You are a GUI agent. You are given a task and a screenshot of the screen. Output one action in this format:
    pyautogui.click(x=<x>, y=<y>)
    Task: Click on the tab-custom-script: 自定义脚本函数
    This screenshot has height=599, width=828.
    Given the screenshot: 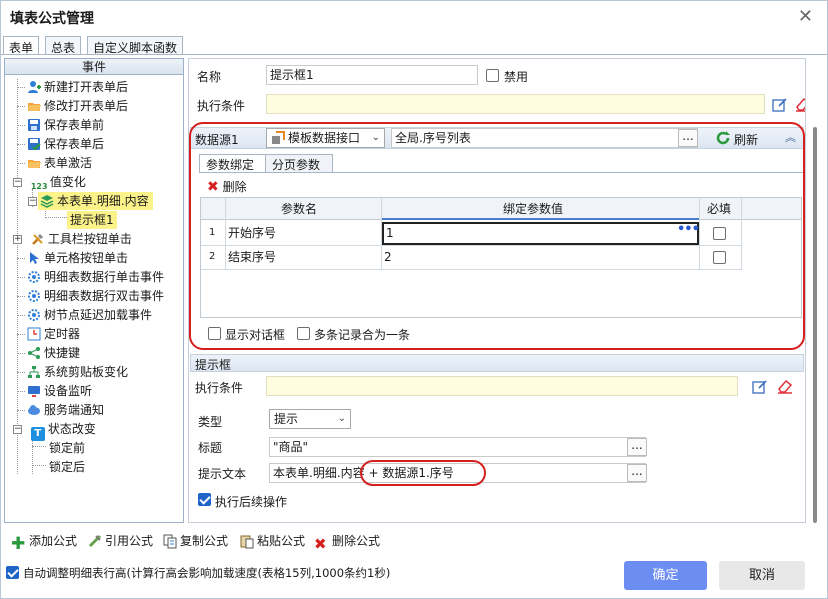 What is the action you would take?
    pyautogui.click(x=135, y=45)
    